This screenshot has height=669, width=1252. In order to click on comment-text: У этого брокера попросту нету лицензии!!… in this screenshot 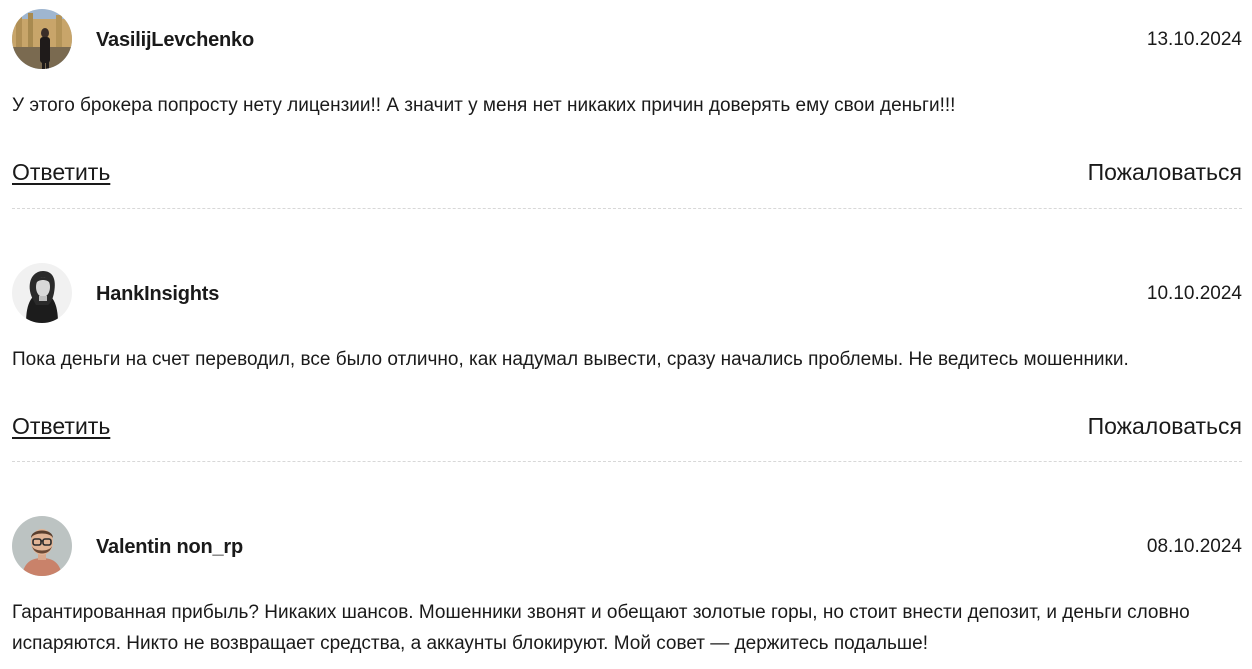, I will do `click(484, 105)`.